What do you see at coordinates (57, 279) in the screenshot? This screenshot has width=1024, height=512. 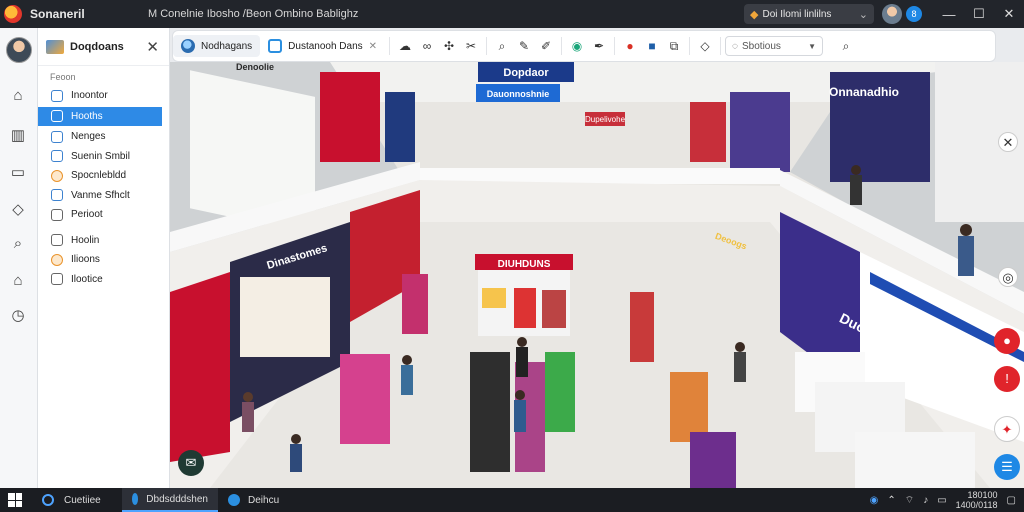 I see `note-icon` at bounding box center [57, 279].